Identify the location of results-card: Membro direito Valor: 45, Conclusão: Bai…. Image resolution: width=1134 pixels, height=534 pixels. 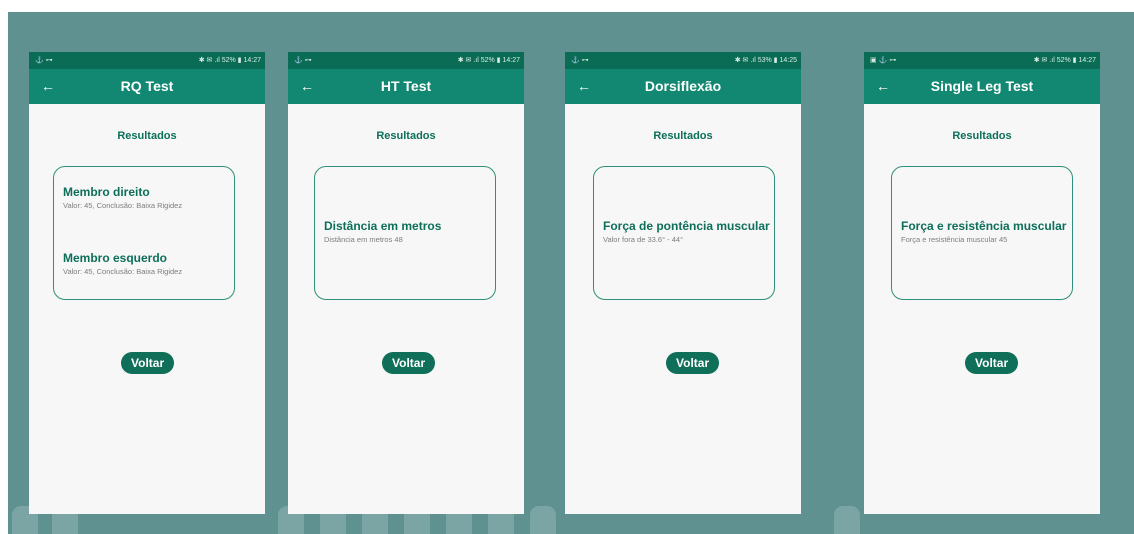
(144, 233).